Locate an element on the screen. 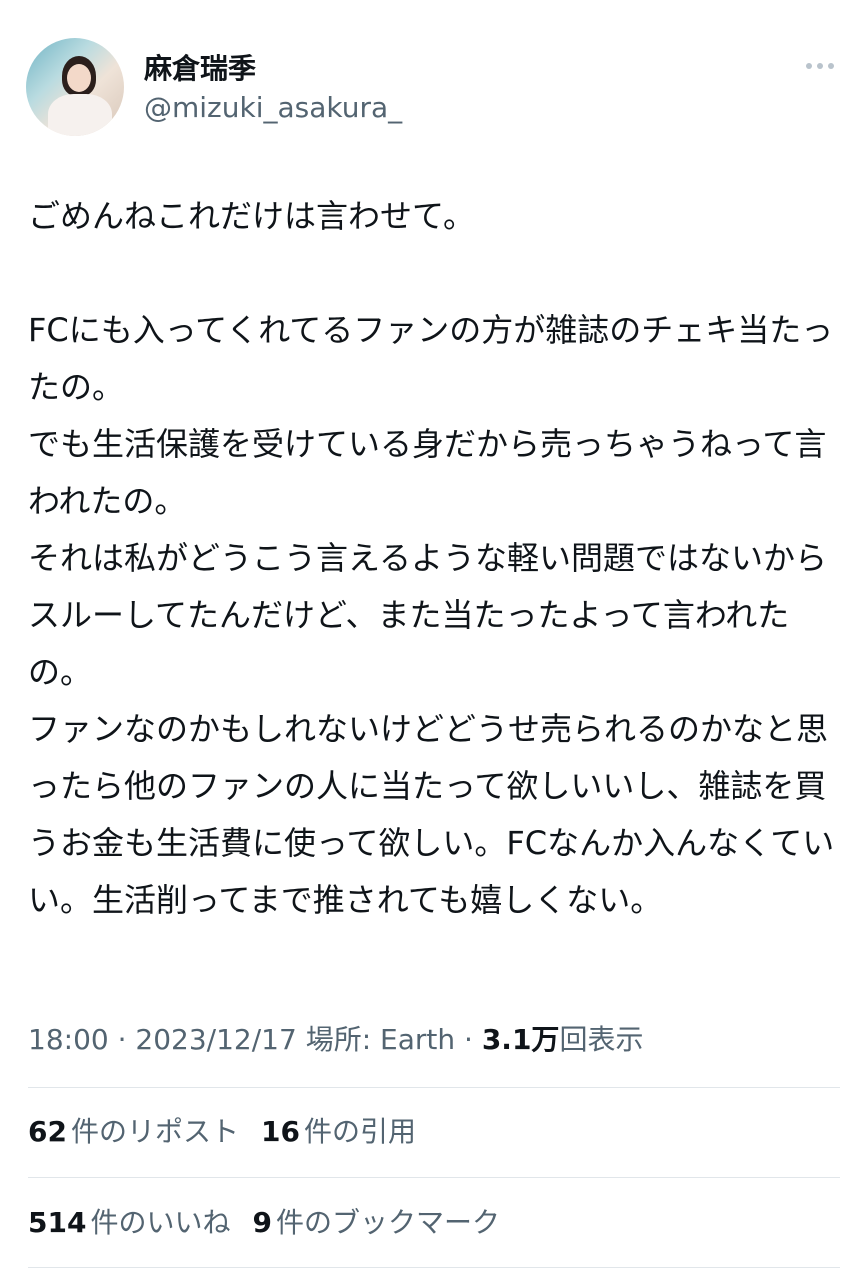 The width and height of the screenshot is (866, 1280). likes-stat: 514 件のいいね is located at coordinates (129, 1223).